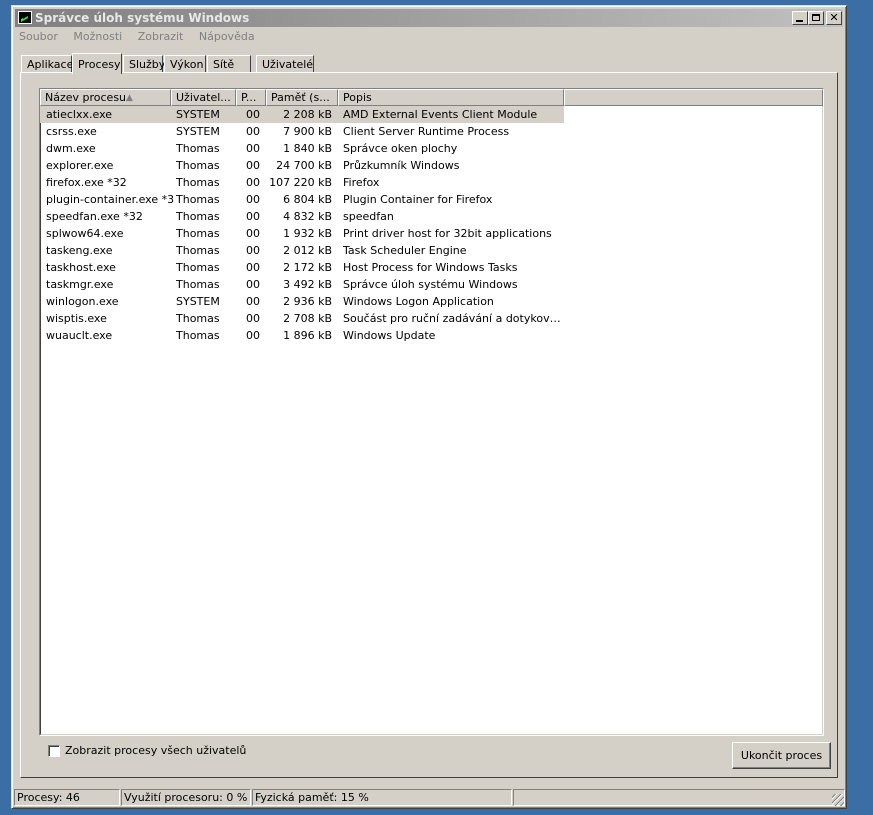 The width and height of the screenshot is (873, 815). I want to click on title-bar: Správce úloh systému Windows ✕, so click(429, 18).